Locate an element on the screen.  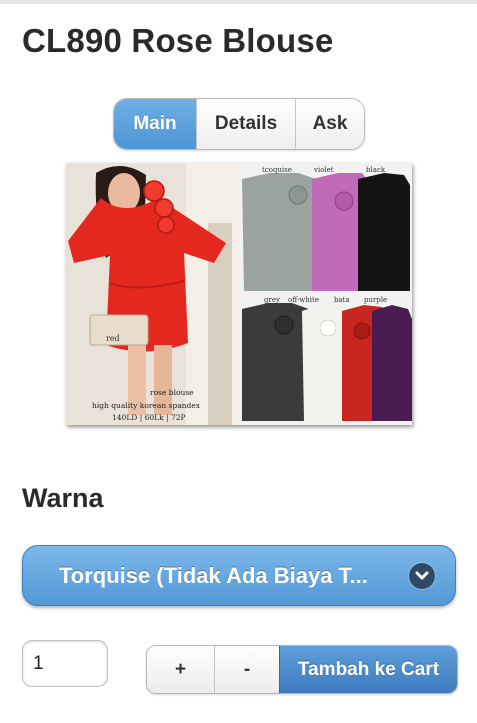
caption-line-1: rose blouse is located at coordinates (172, 392).